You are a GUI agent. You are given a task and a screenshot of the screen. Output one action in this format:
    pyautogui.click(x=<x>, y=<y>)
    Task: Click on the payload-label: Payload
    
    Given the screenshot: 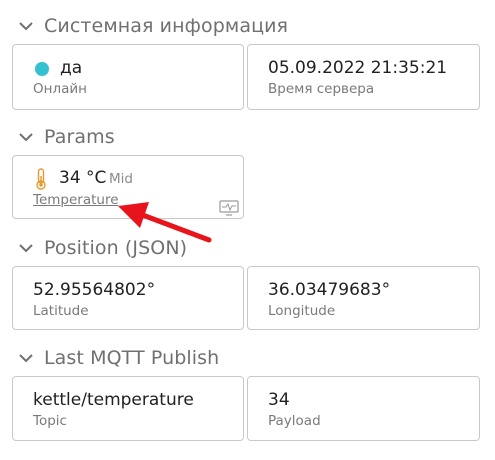 What is the action you would take?
    pyautogui.click(x=294, y=421)
    